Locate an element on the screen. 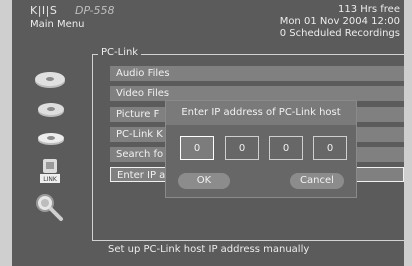  menu-item-audio-files: Audio Files is located at coordinates (257, 73).